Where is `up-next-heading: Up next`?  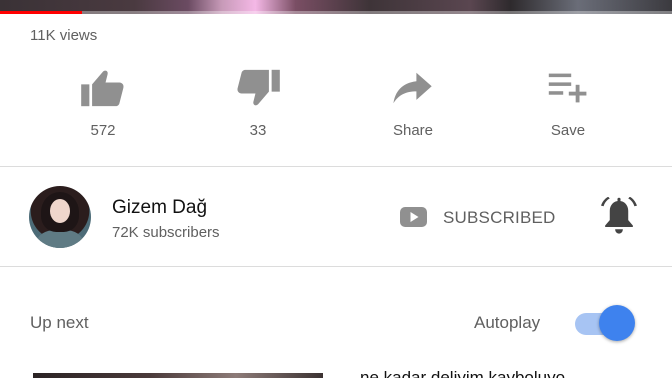 up-next-heading: Up next is located at coordinates (59, 322).